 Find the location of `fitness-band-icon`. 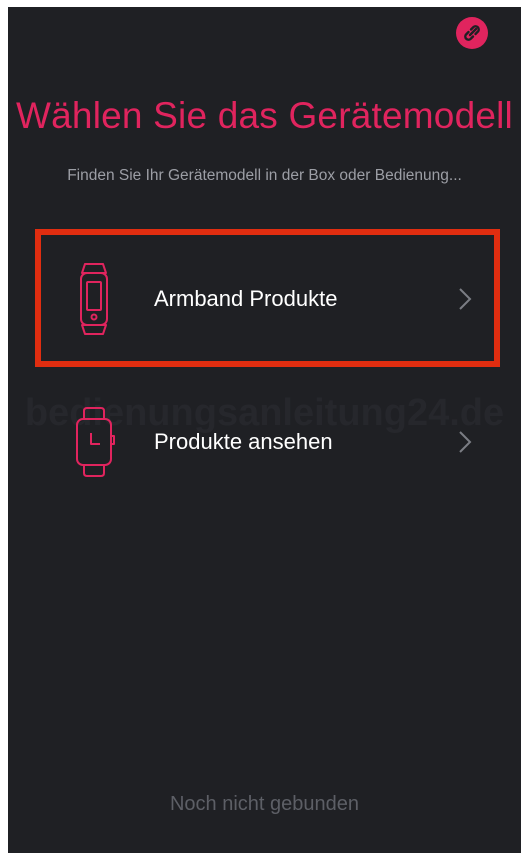

fitness-band-icon is located at coordinates (94, 299).